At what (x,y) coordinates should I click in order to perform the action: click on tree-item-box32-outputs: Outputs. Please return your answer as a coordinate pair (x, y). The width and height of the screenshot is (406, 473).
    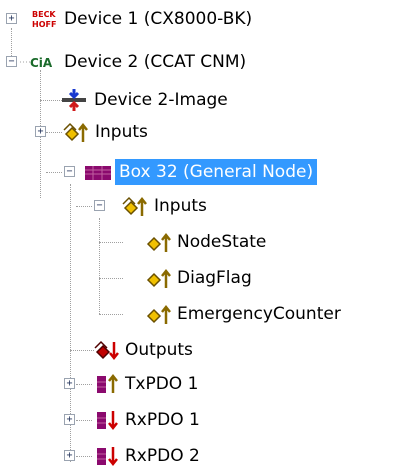
    Looking at the image, I should click on (203, 350).